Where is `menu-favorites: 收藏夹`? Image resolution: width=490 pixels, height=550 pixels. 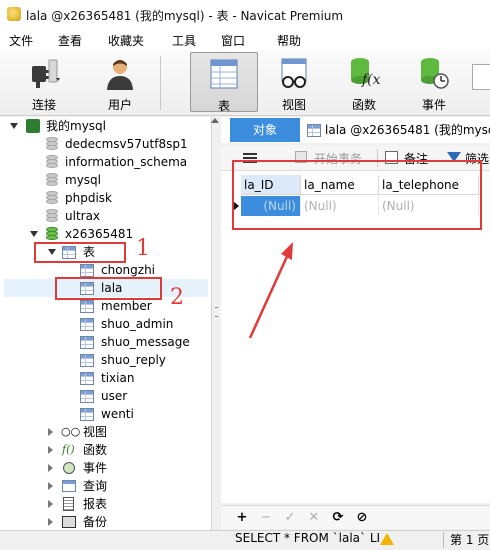 menu-favorites: 收藏夹 is located at coordinates (126, 40).